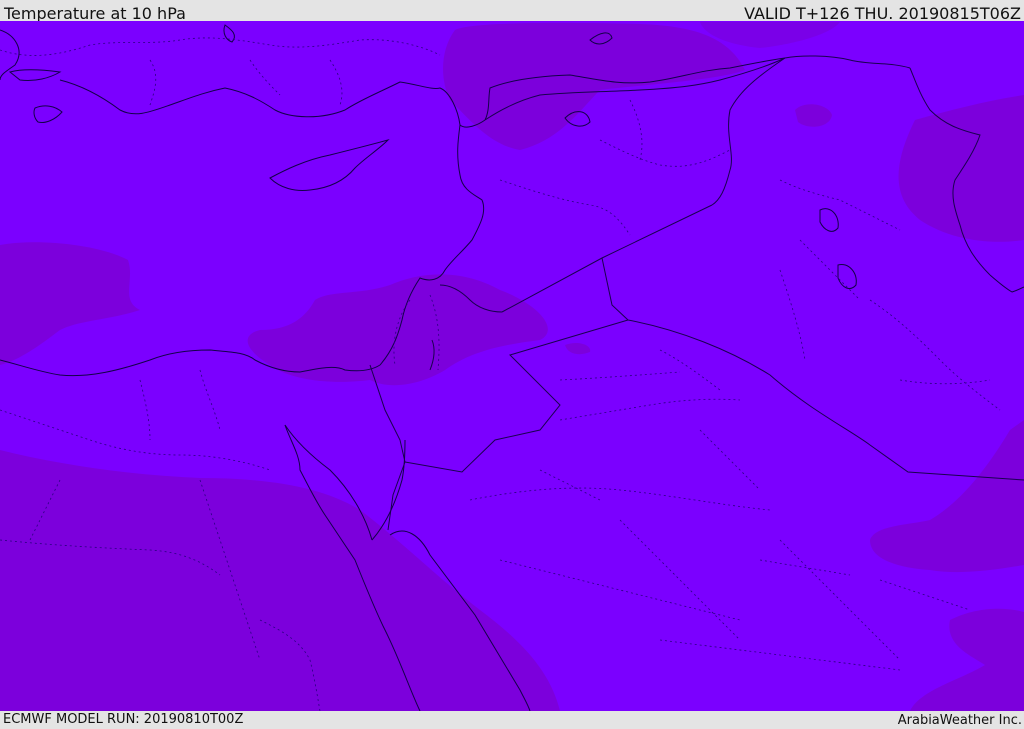 Image resolution: width=1024 pixels, height=729 pixels. What do you see at coordinates (959, 720) in the screenshot?
I see `credit-label: ArabiaWeather Inc.` at bounding box center [959, 720].